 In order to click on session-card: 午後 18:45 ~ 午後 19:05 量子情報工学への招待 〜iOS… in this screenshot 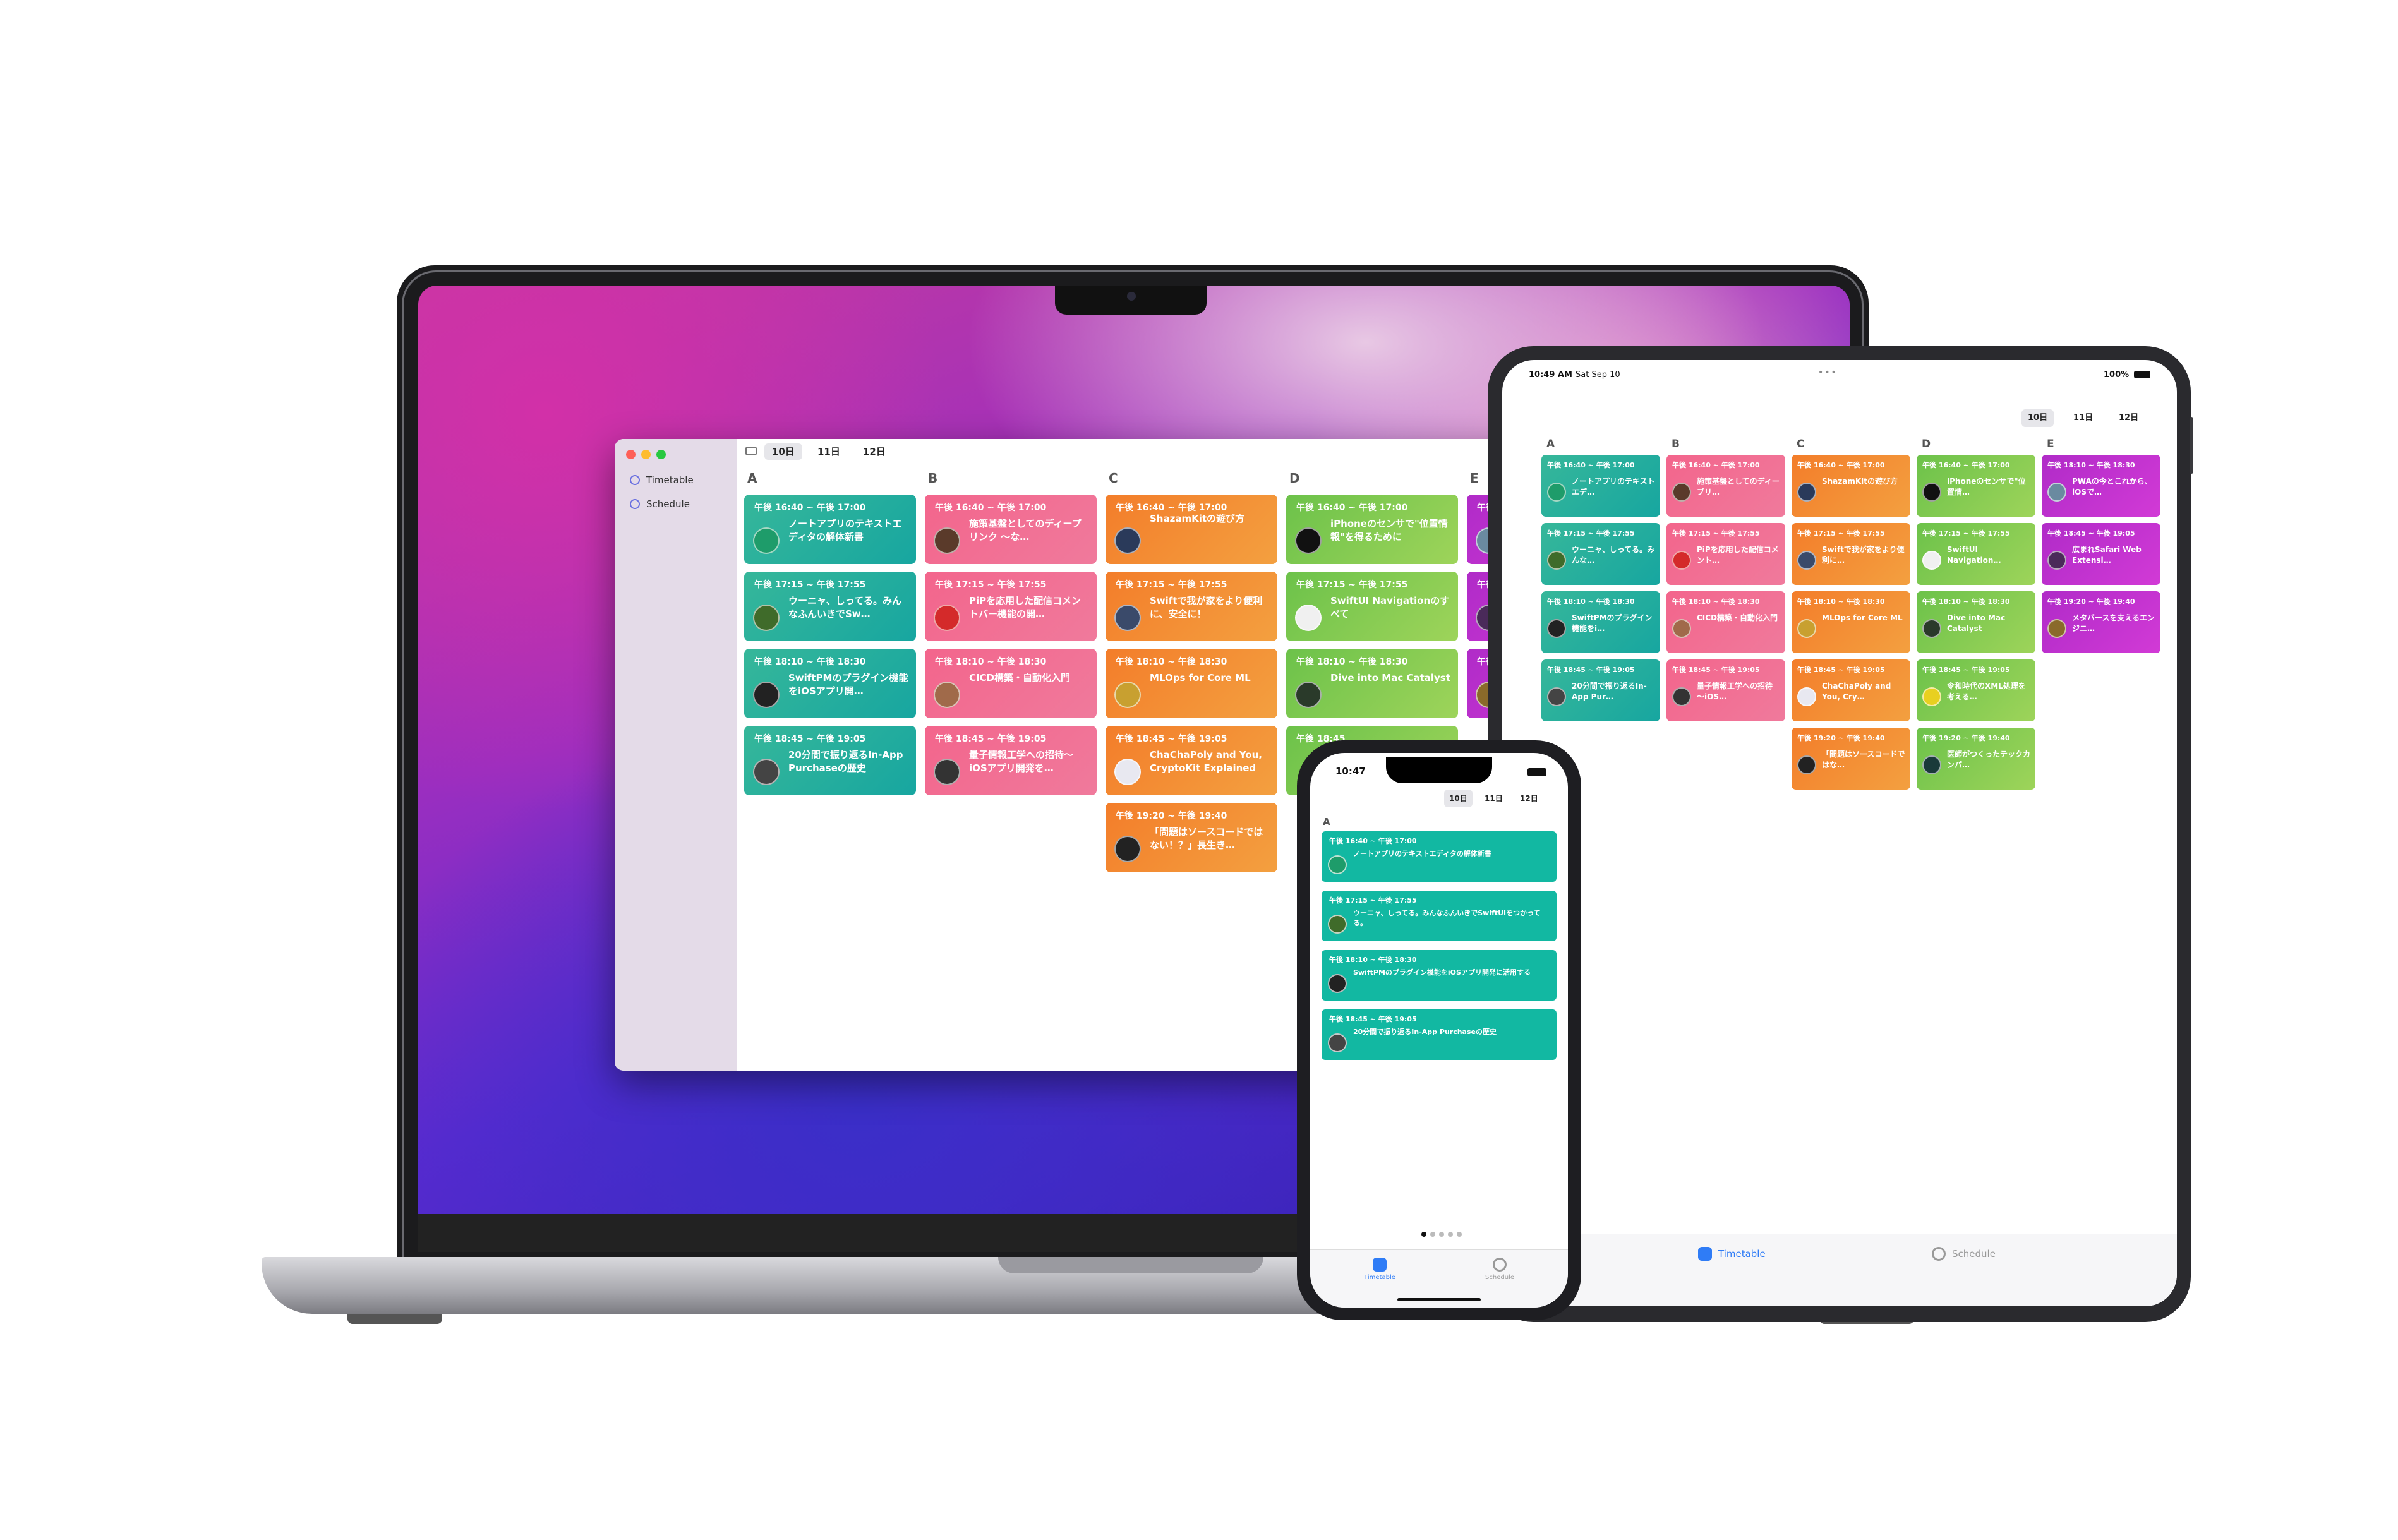, I will do `click(1725, 690)`.